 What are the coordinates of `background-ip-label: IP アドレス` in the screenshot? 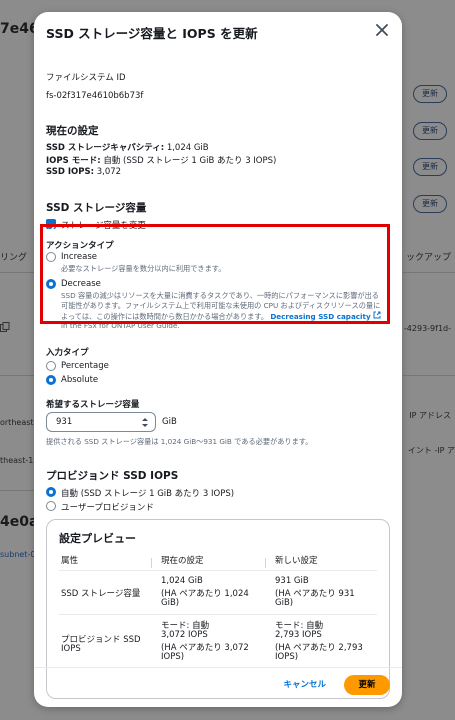 It's located at (430, 415).